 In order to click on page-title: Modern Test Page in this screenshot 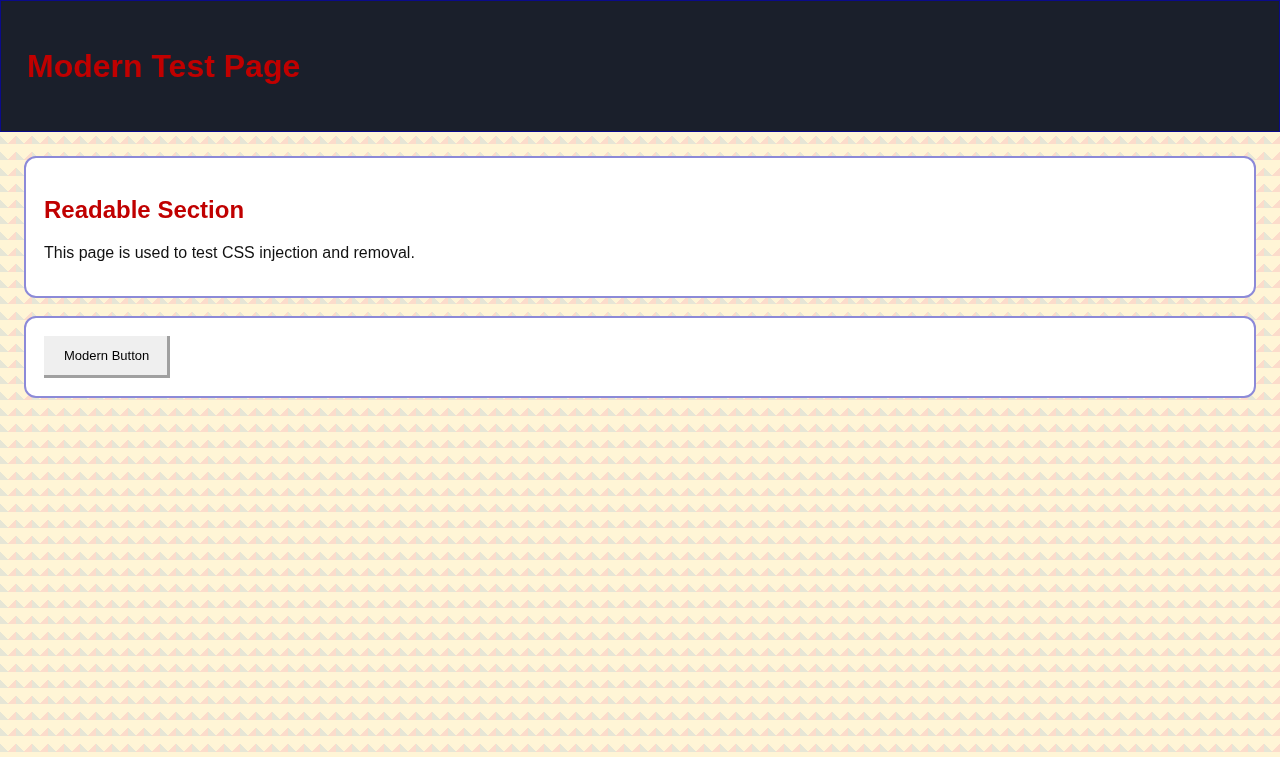, I will do `click(164, 66)`.